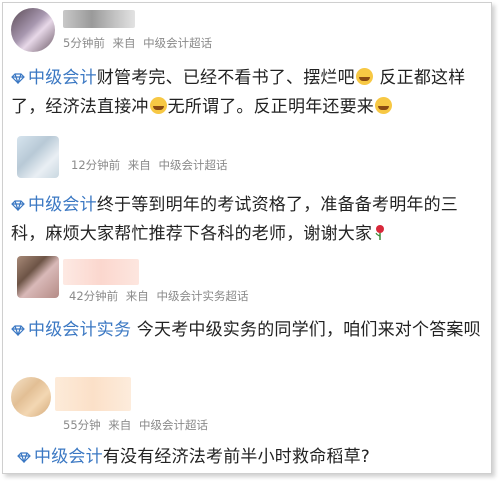  I want to click on post-source: 中级会计实务超话, so click(202, 296).